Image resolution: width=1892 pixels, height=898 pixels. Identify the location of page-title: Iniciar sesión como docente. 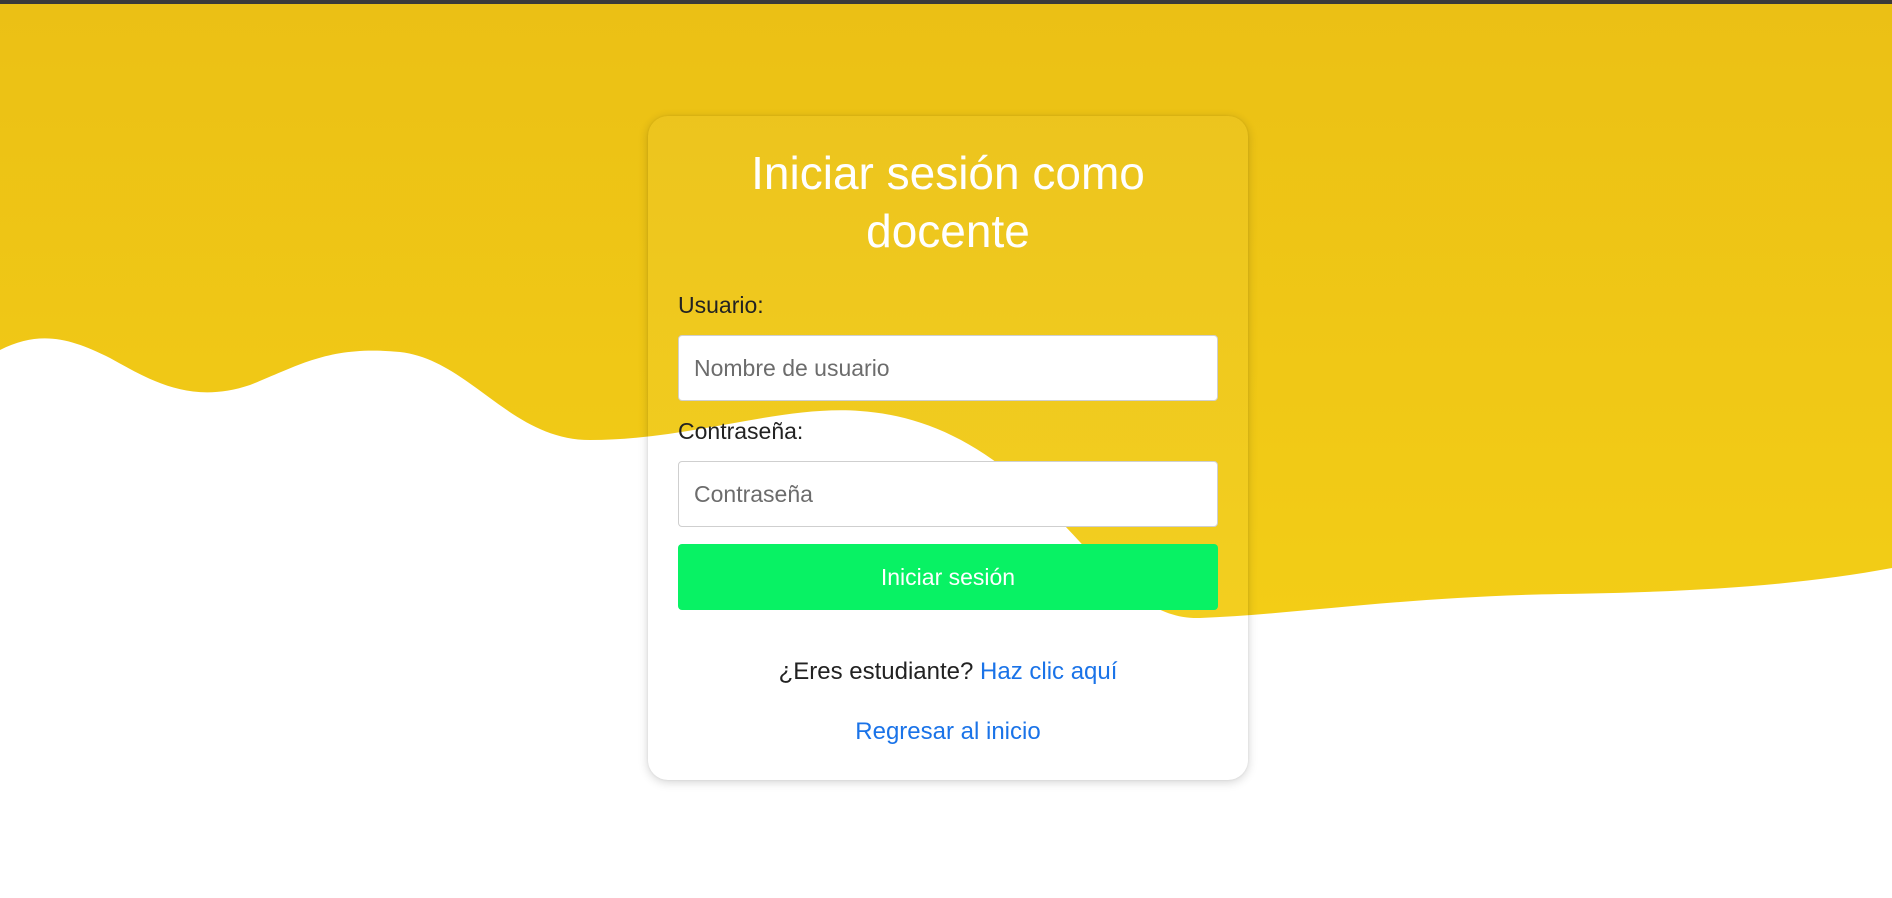
(948, 202).